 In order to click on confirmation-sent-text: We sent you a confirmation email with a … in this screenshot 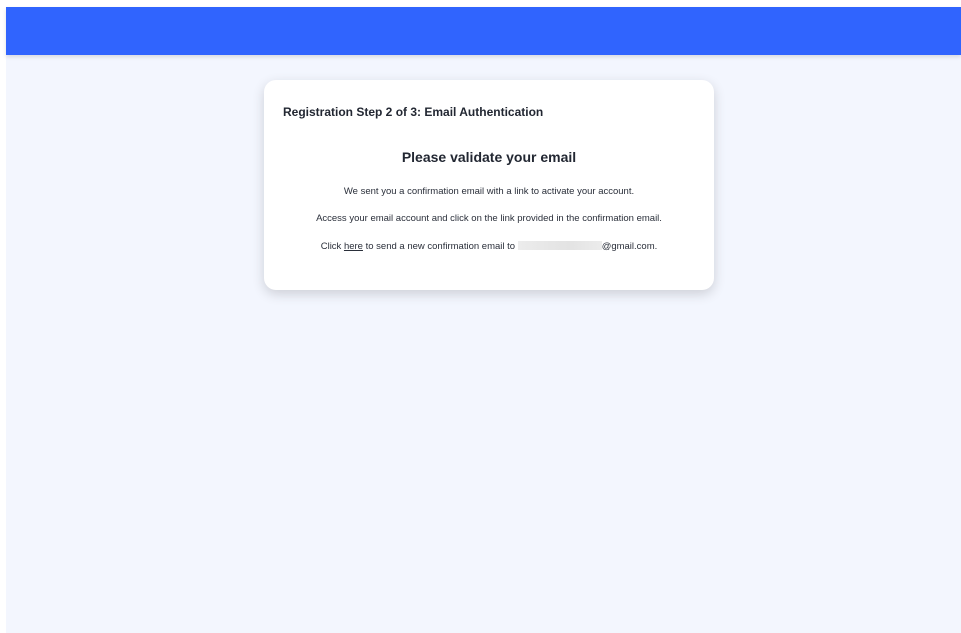, I will do `click(489, 191)`.